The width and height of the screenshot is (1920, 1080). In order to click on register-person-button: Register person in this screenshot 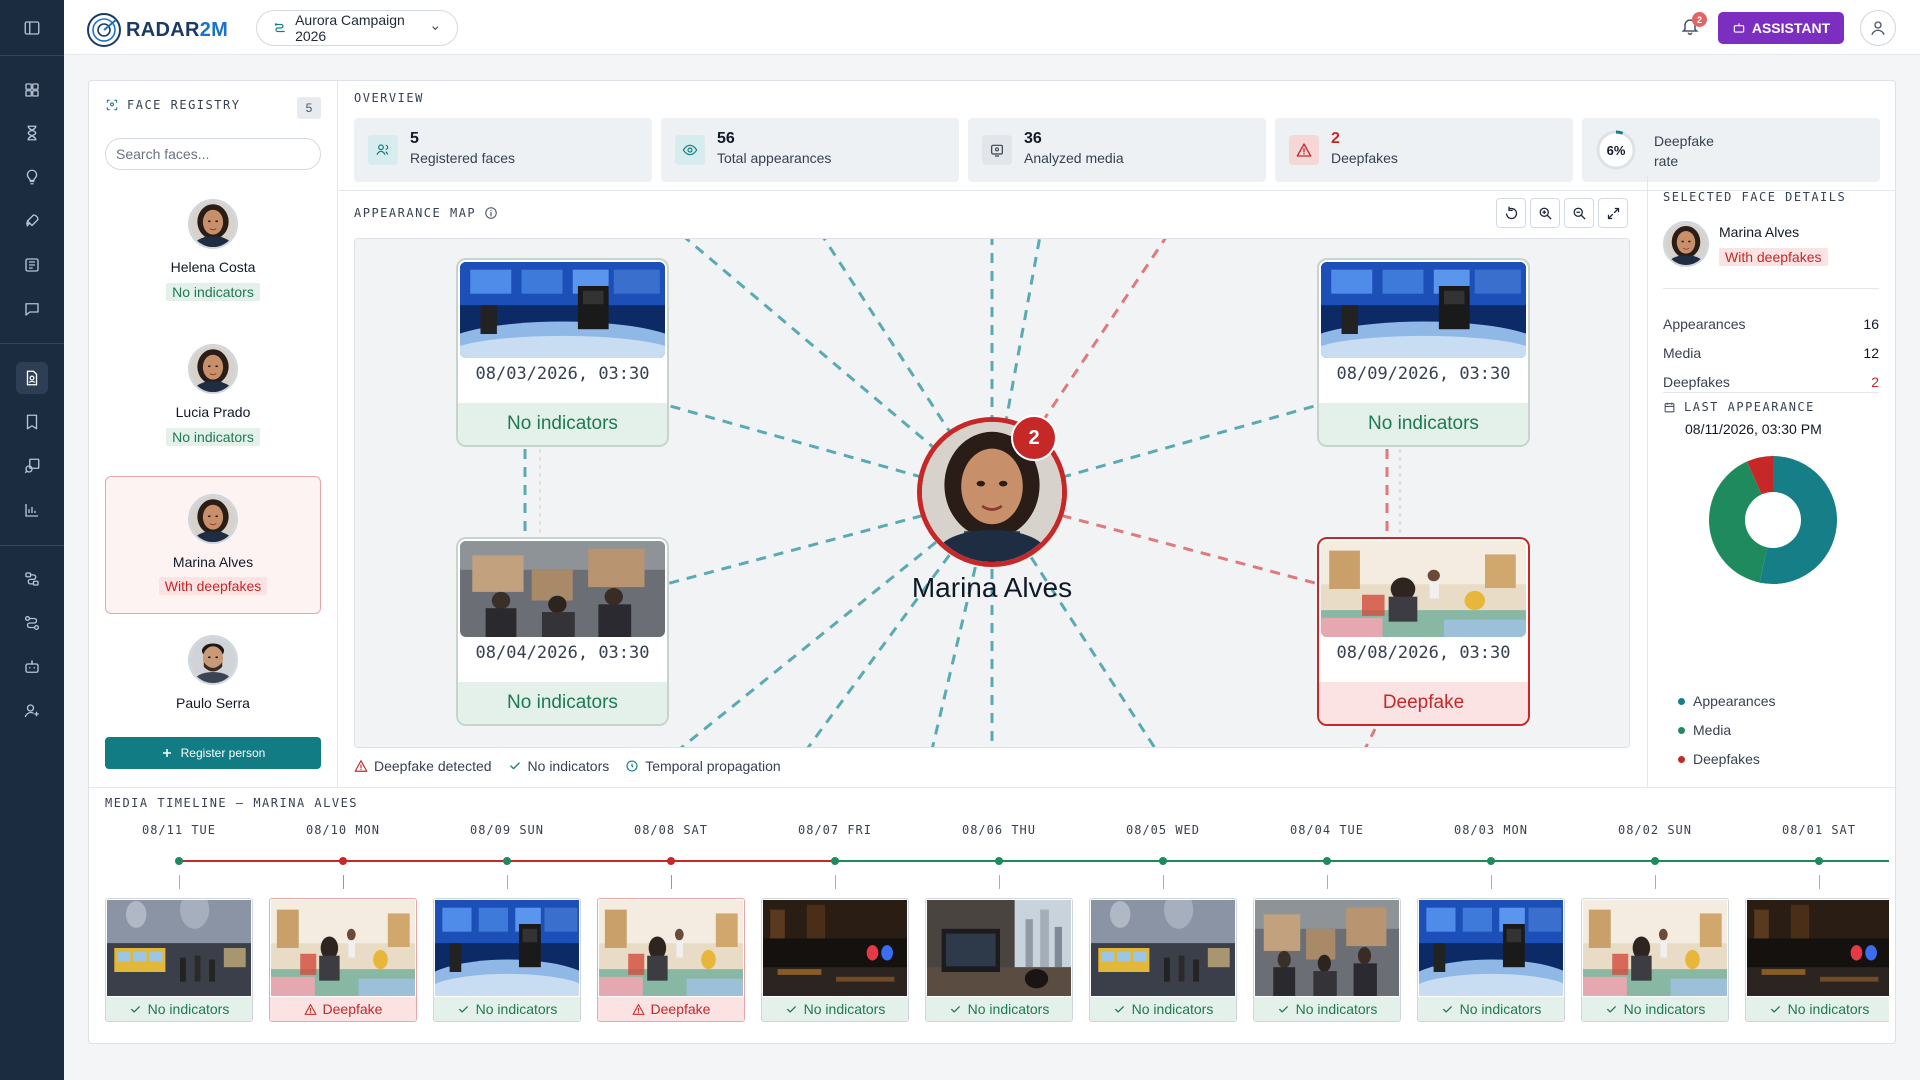, I will do `click(213, 753)`.